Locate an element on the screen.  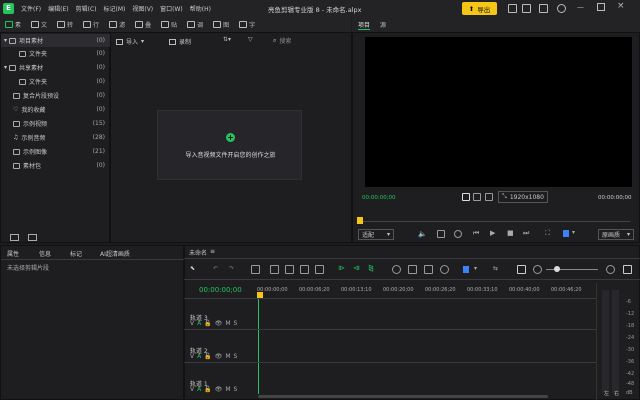
tab-overlay: 叠 is located at coordinates (143, 24).